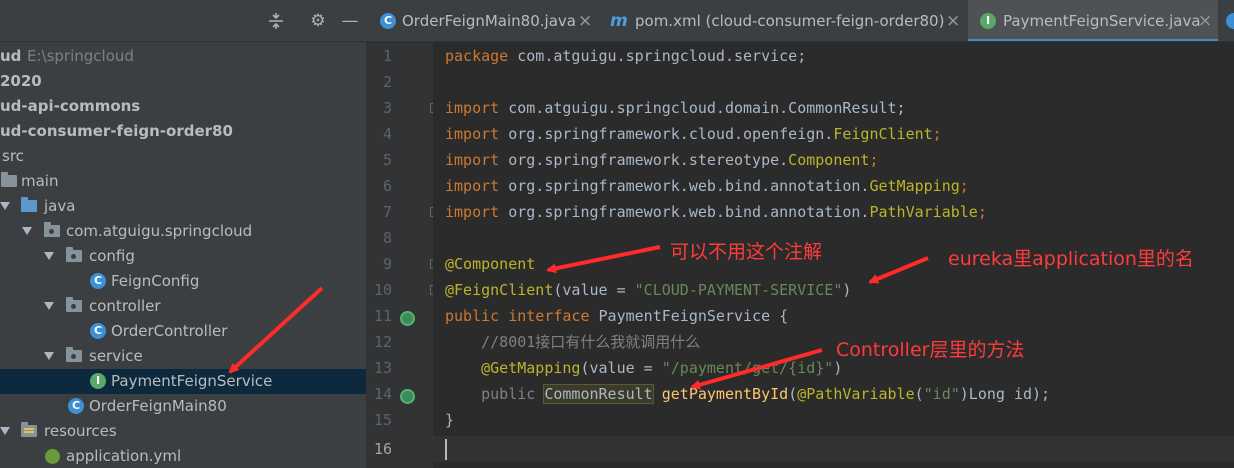  I want to click on tree-item-controller: controller, so click(183, 306).